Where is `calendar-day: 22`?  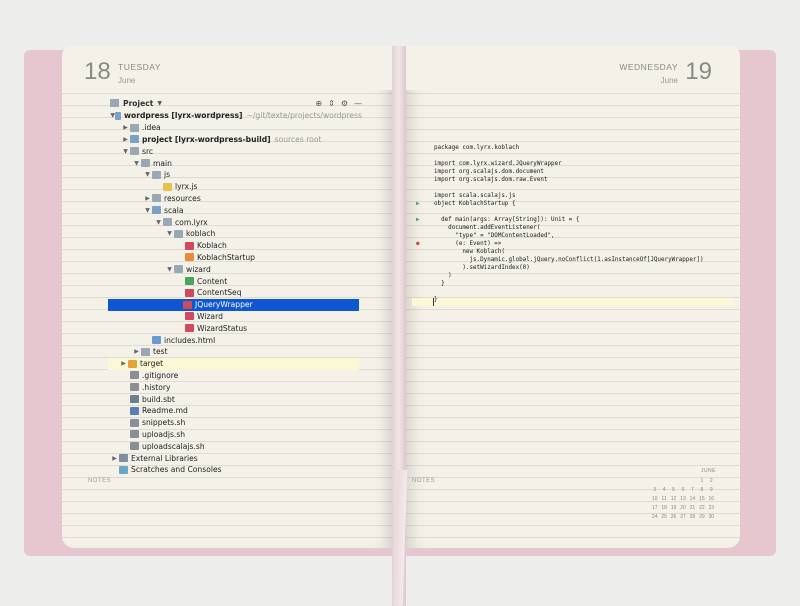
calendar-day: 22 is located at coordinates (702, 508).